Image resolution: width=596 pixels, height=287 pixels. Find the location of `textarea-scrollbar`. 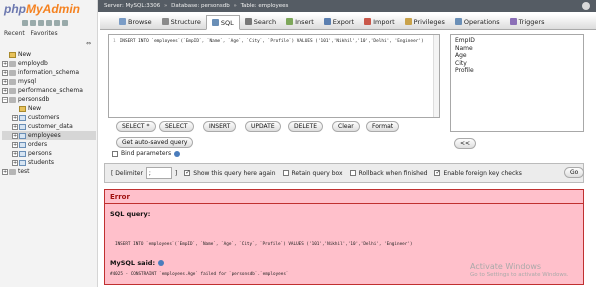

textarea-scrollbar is located at coordinates (436, 76).